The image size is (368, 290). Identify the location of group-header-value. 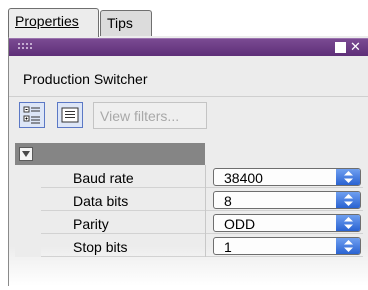
(284, 154).